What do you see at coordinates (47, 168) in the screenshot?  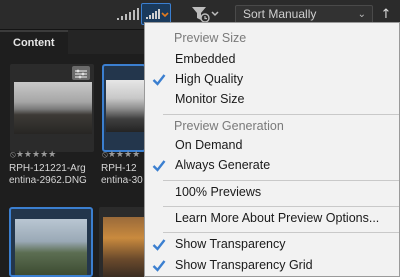 I see `filename-line: RPH-121221-Arg` at bounding box center [47, 168].